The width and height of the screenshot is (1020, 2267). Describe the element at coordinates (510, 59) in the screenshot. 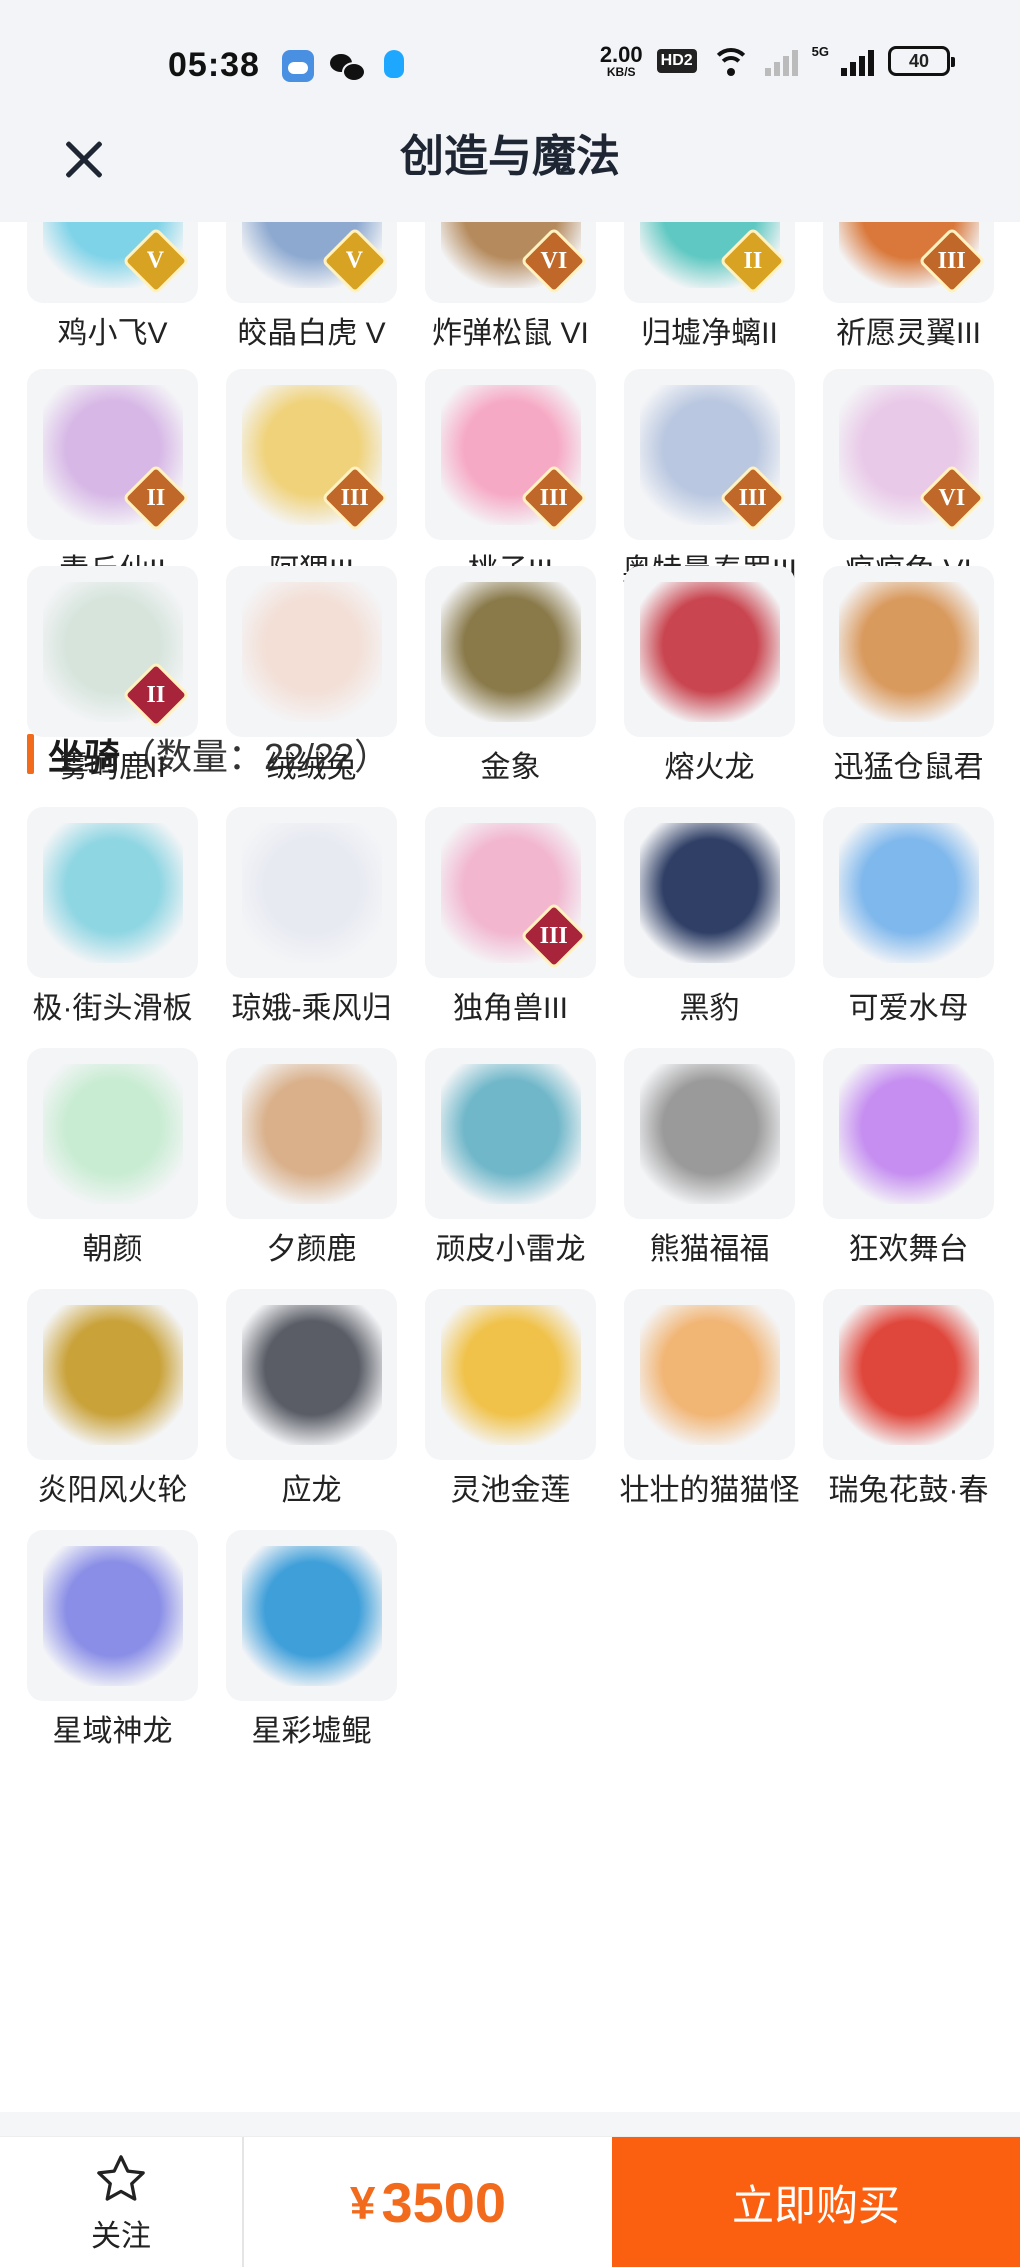

I see `status-bar: 05:38 2.00 KB/S HD2 5G 40` at that location.